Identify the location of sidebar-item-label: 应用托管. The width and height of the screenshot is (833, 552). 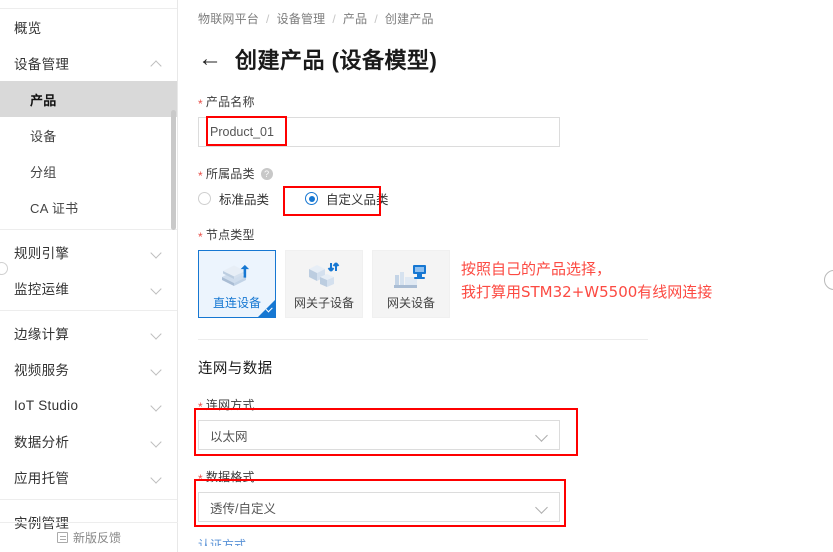
(42, 478).